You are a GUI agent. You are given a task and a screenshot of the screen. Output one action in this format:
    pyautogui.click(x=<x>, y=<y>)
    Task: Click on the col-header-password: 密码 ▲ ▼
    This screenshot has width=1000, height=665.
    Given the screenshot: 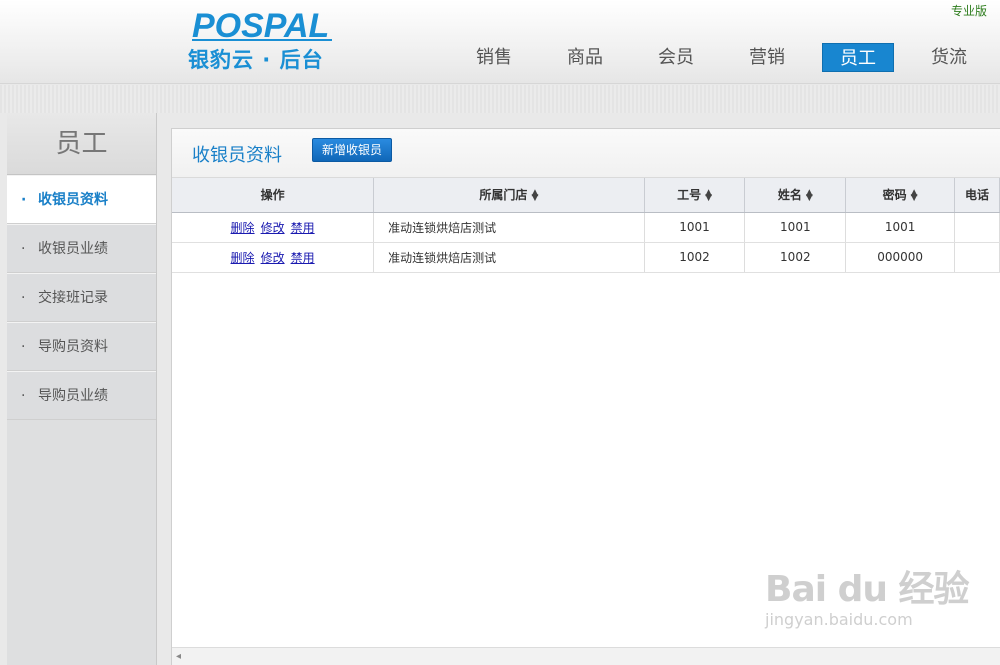 What is the action you would take?
    pyautogui.click(x=900, y=195)
    